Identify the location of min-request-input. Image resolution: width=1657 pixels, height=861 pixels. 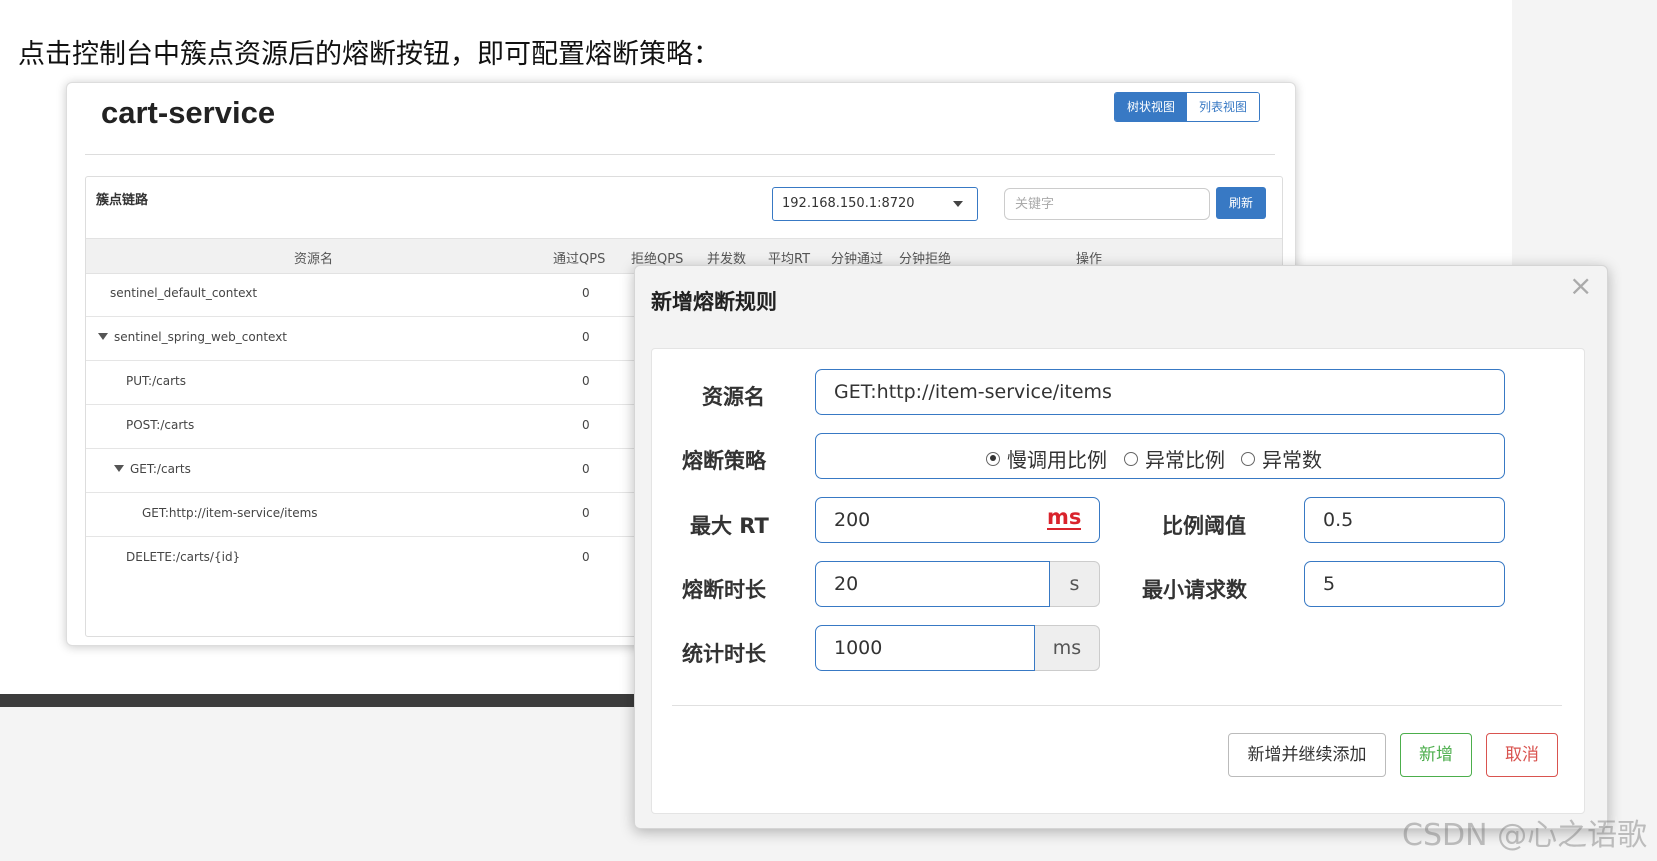
(1404, 584).